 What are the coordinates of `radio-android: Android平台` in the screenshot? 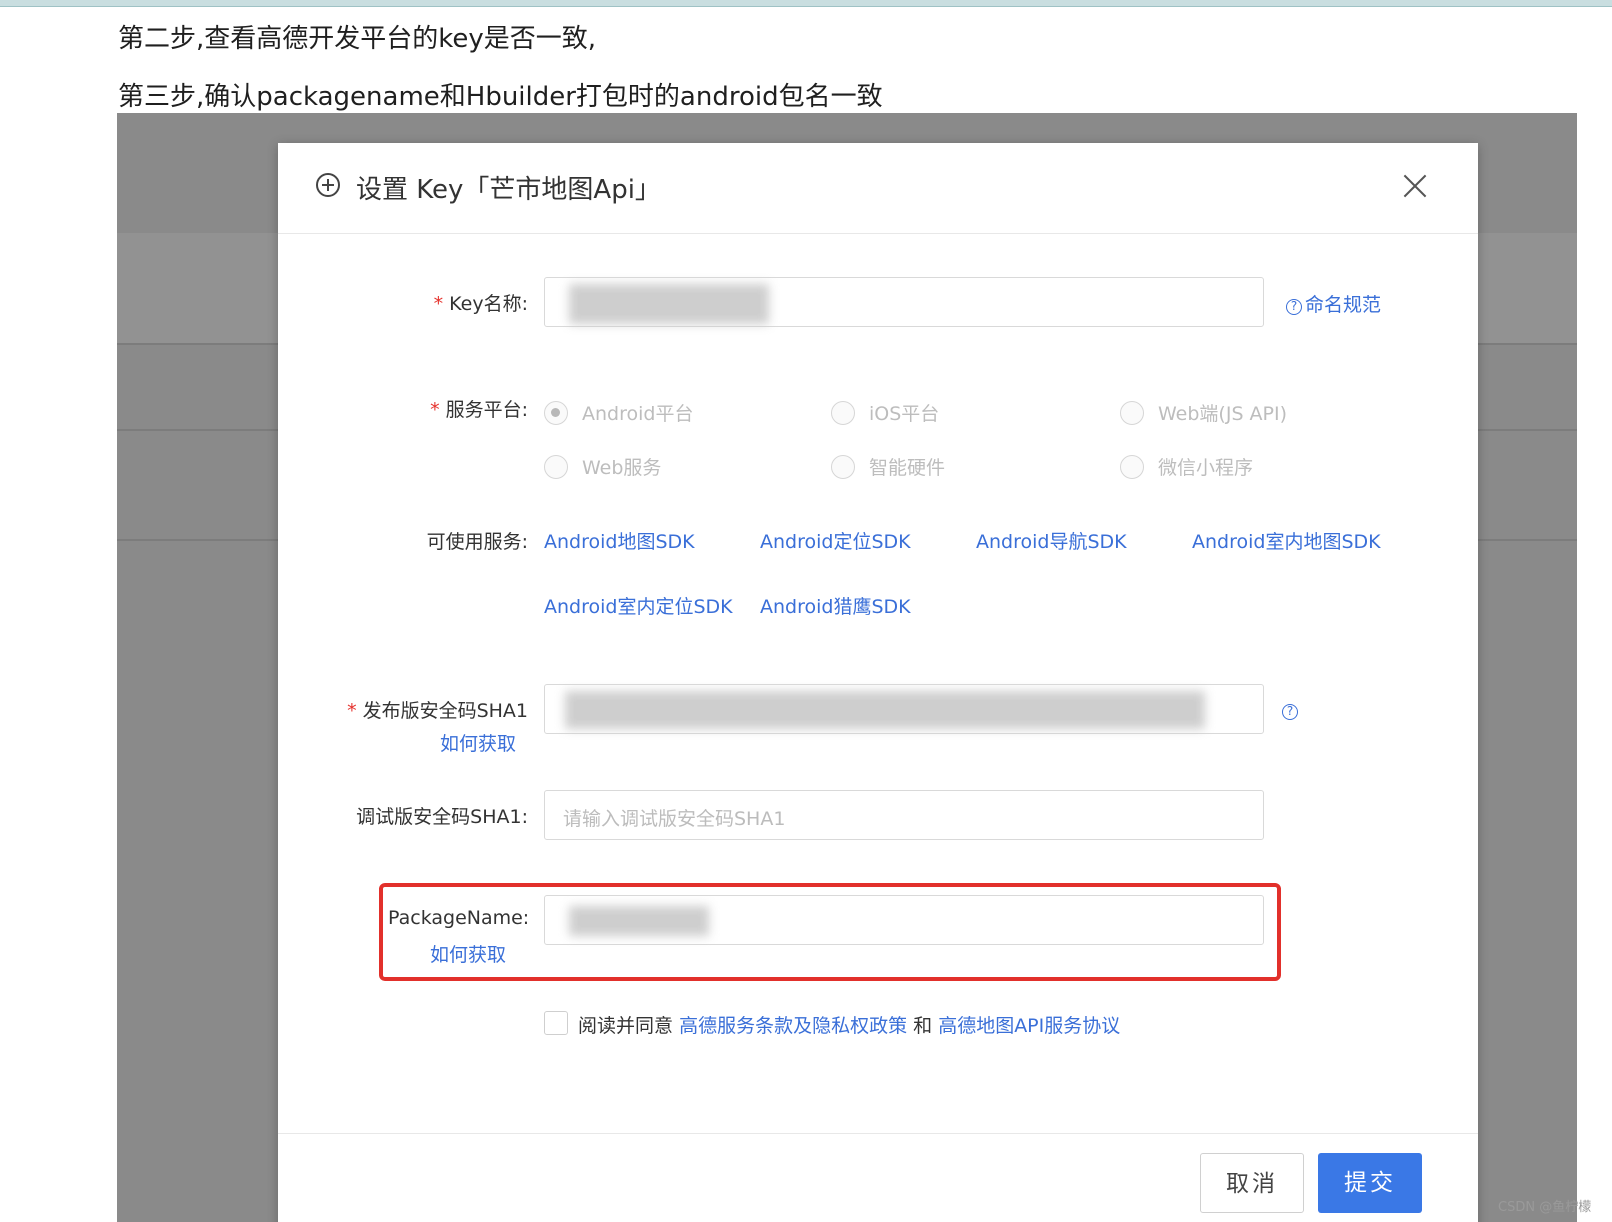 It's located at (618, 412).